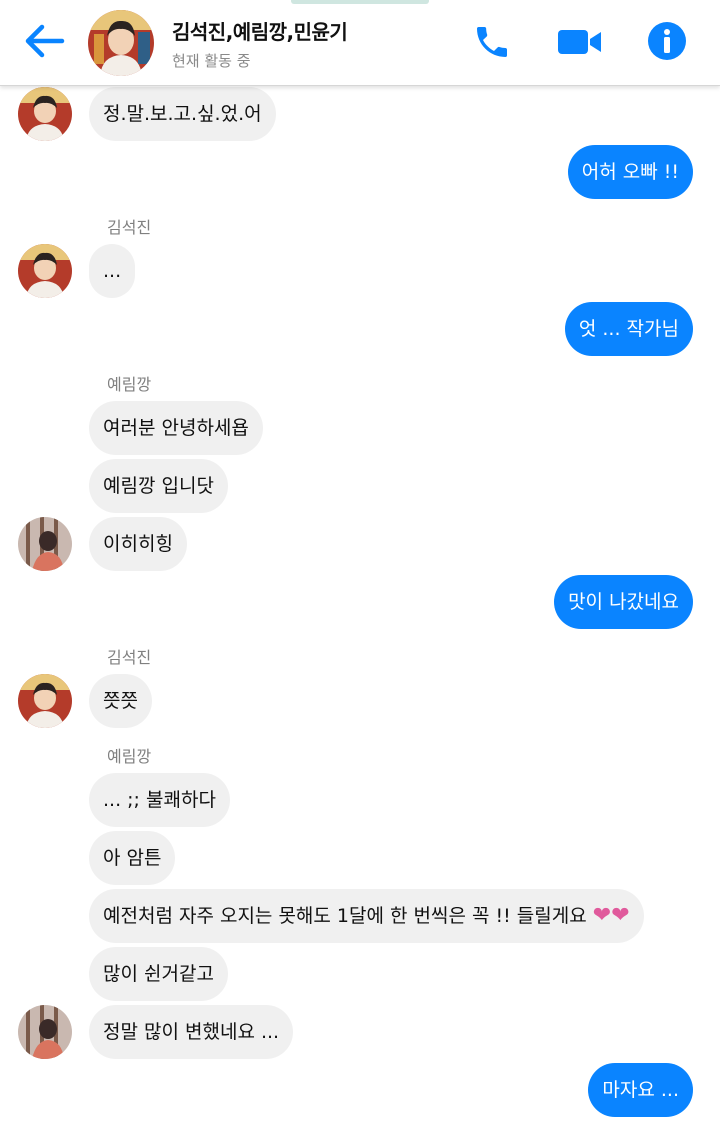  What do you see at coordinates (611, 915) in the screenshot?
I see `heart-icon: ❤❤` at bounding box center [611, 915].